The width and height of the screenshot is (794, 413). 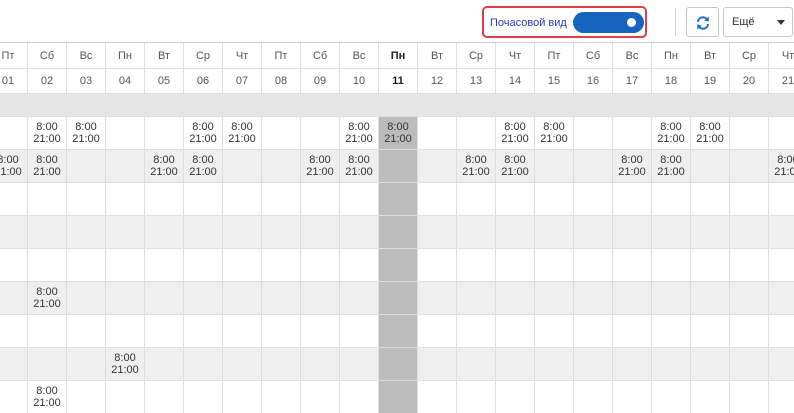 I want to click on day-number-header: 17, so click(x=632, y=81).